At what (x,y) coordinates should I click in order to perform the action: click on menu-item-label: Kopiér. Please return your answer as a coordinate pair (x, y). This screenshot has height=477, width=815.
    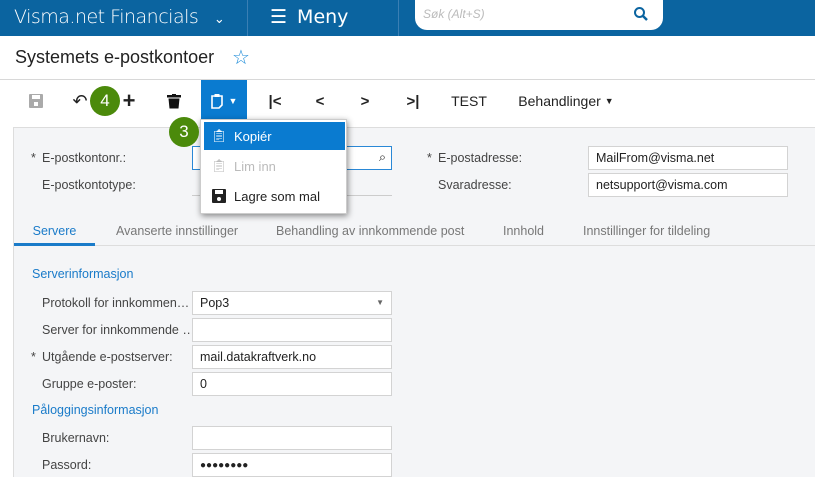
    Looking at the image, I should click on (253, 136).